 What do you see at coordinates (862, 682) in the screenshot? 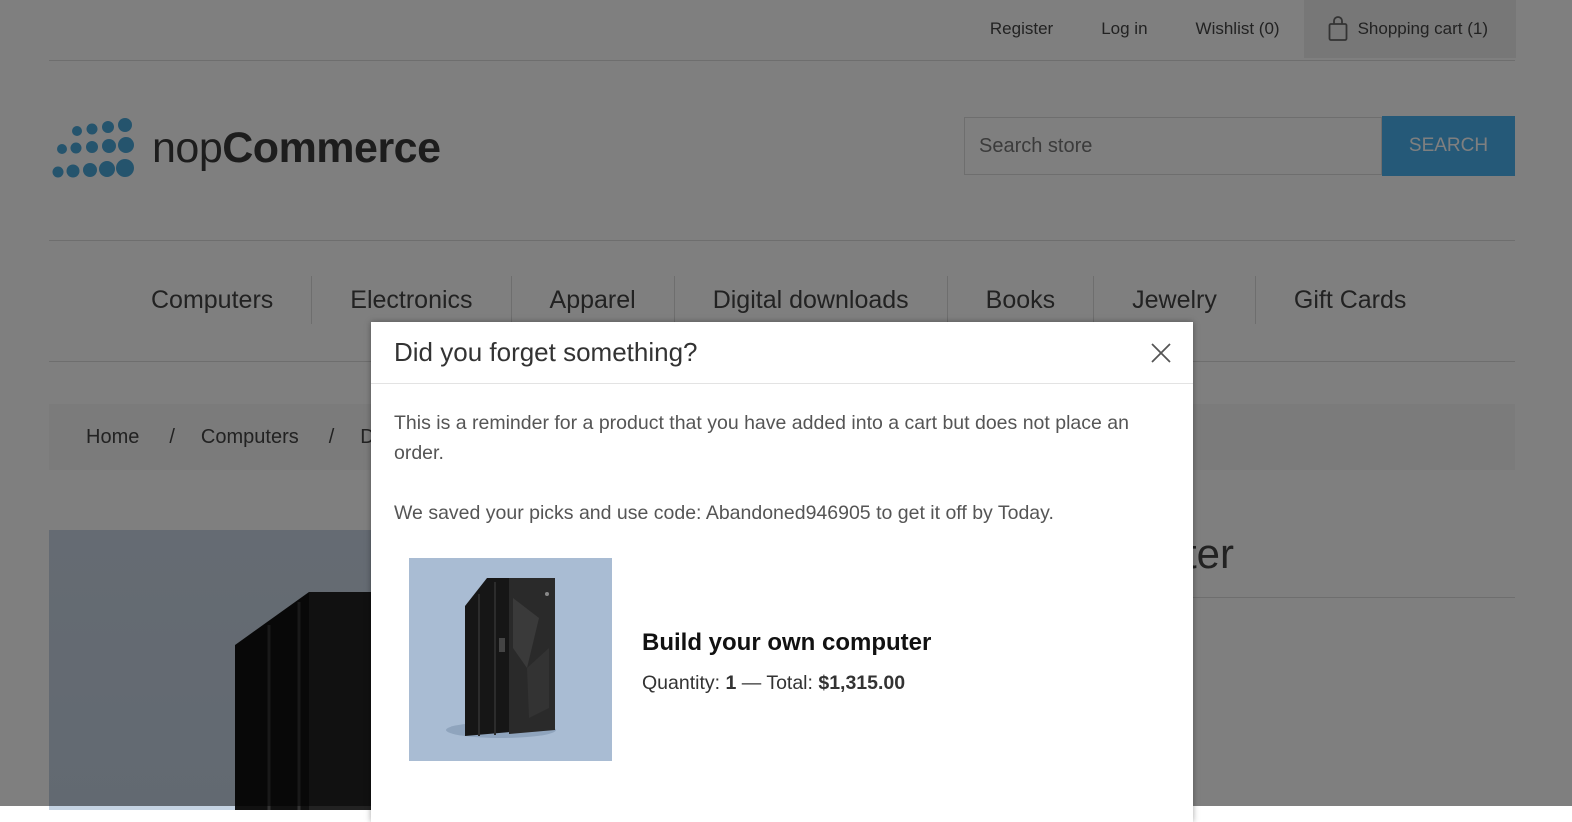
I see `total-value: $1,315.00` at bounding box center [862, 682].